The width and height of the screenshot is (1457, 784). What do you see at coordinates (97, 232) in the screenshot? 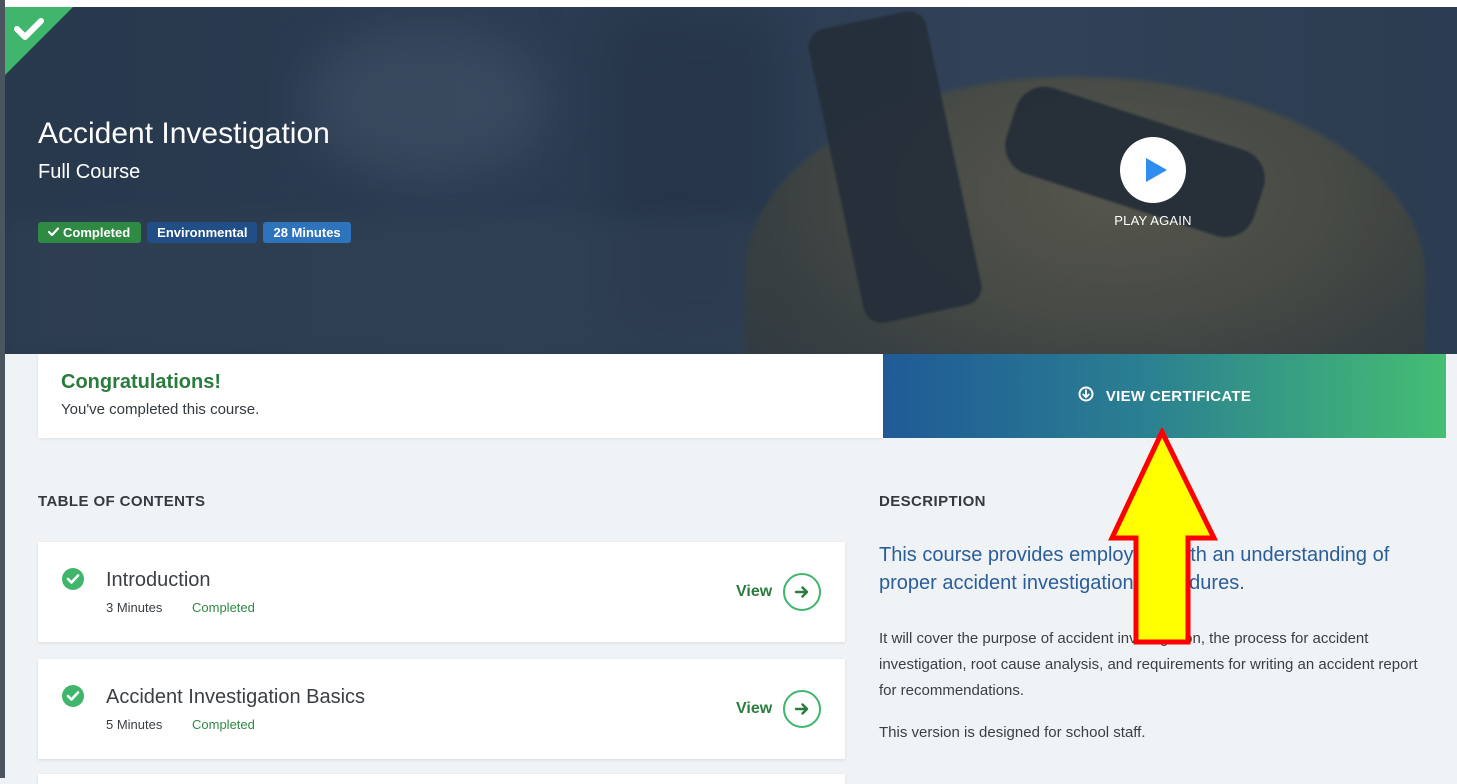
I see `completed-badge-label: Completed` at bounding box center [97, 232].